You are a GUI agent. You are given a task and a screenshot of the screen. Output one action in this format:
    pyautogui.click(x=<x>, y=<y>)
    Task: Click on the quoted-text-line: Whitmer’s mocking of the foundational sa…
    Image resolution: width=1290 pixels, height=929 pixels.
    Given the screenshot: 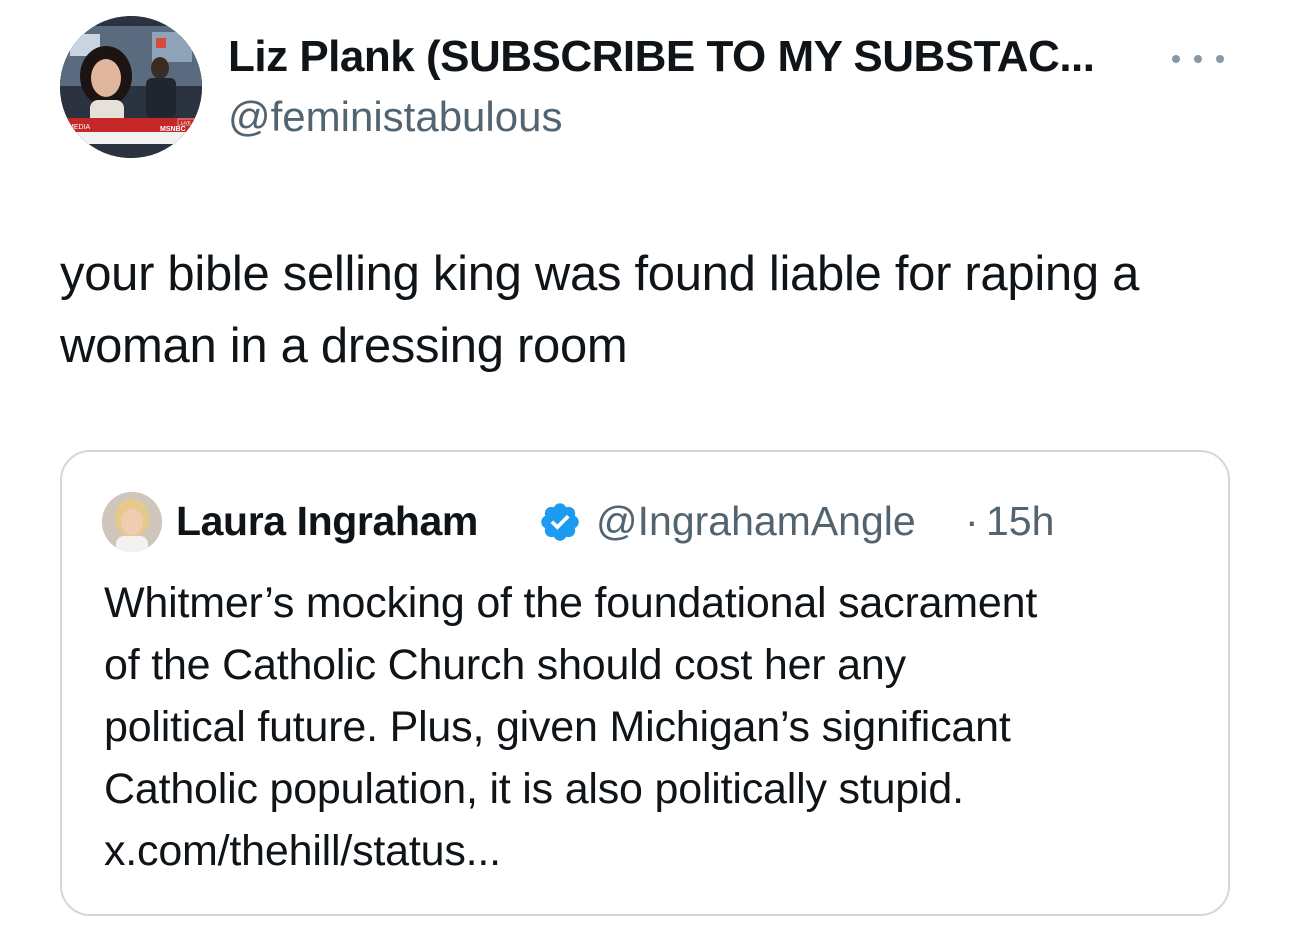 What is the action you would take?
    pyautogui.click(x=571, y=603)
    